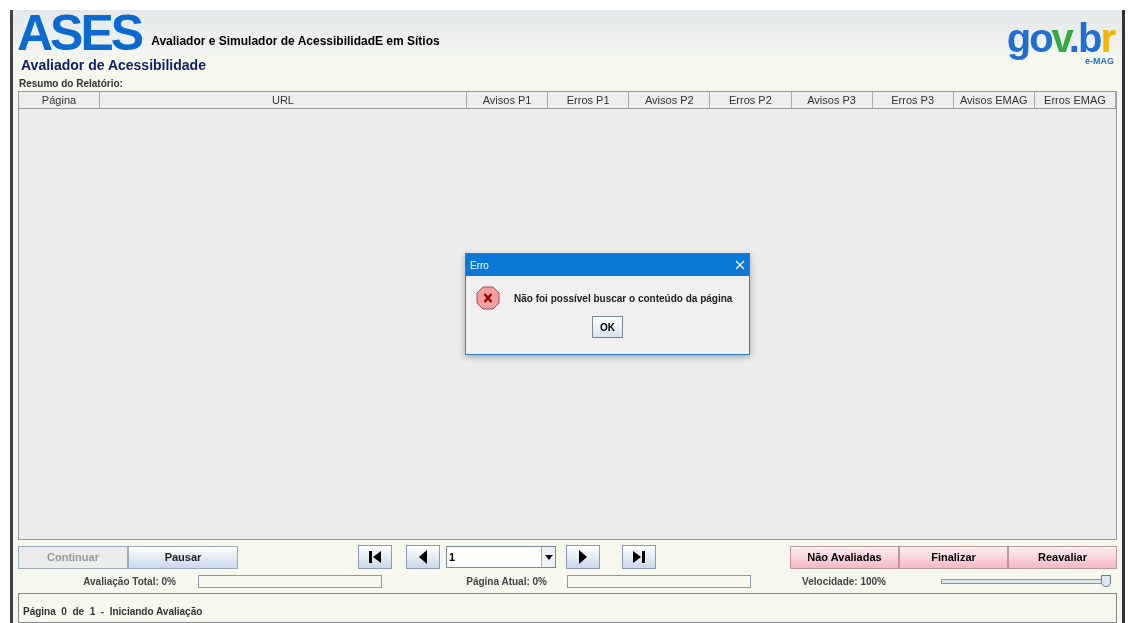 The height and width of the screenshot is (623, 1130). I want to click on brand-subtitle: e-MAG, so click(1099, 61).